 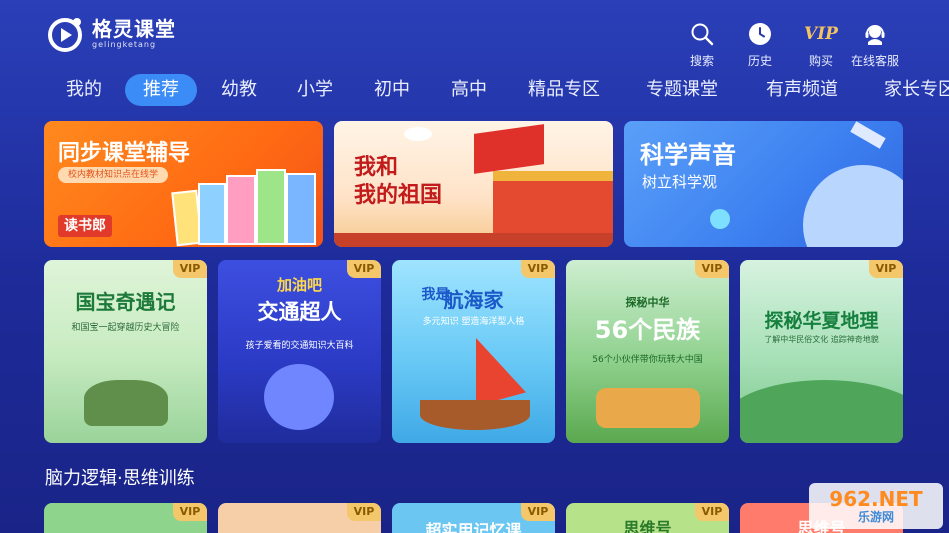 I want to click on course-card: 航海家 我是 多元知识 塑造海洋型人格 VIP, so click(x=473, y=351).